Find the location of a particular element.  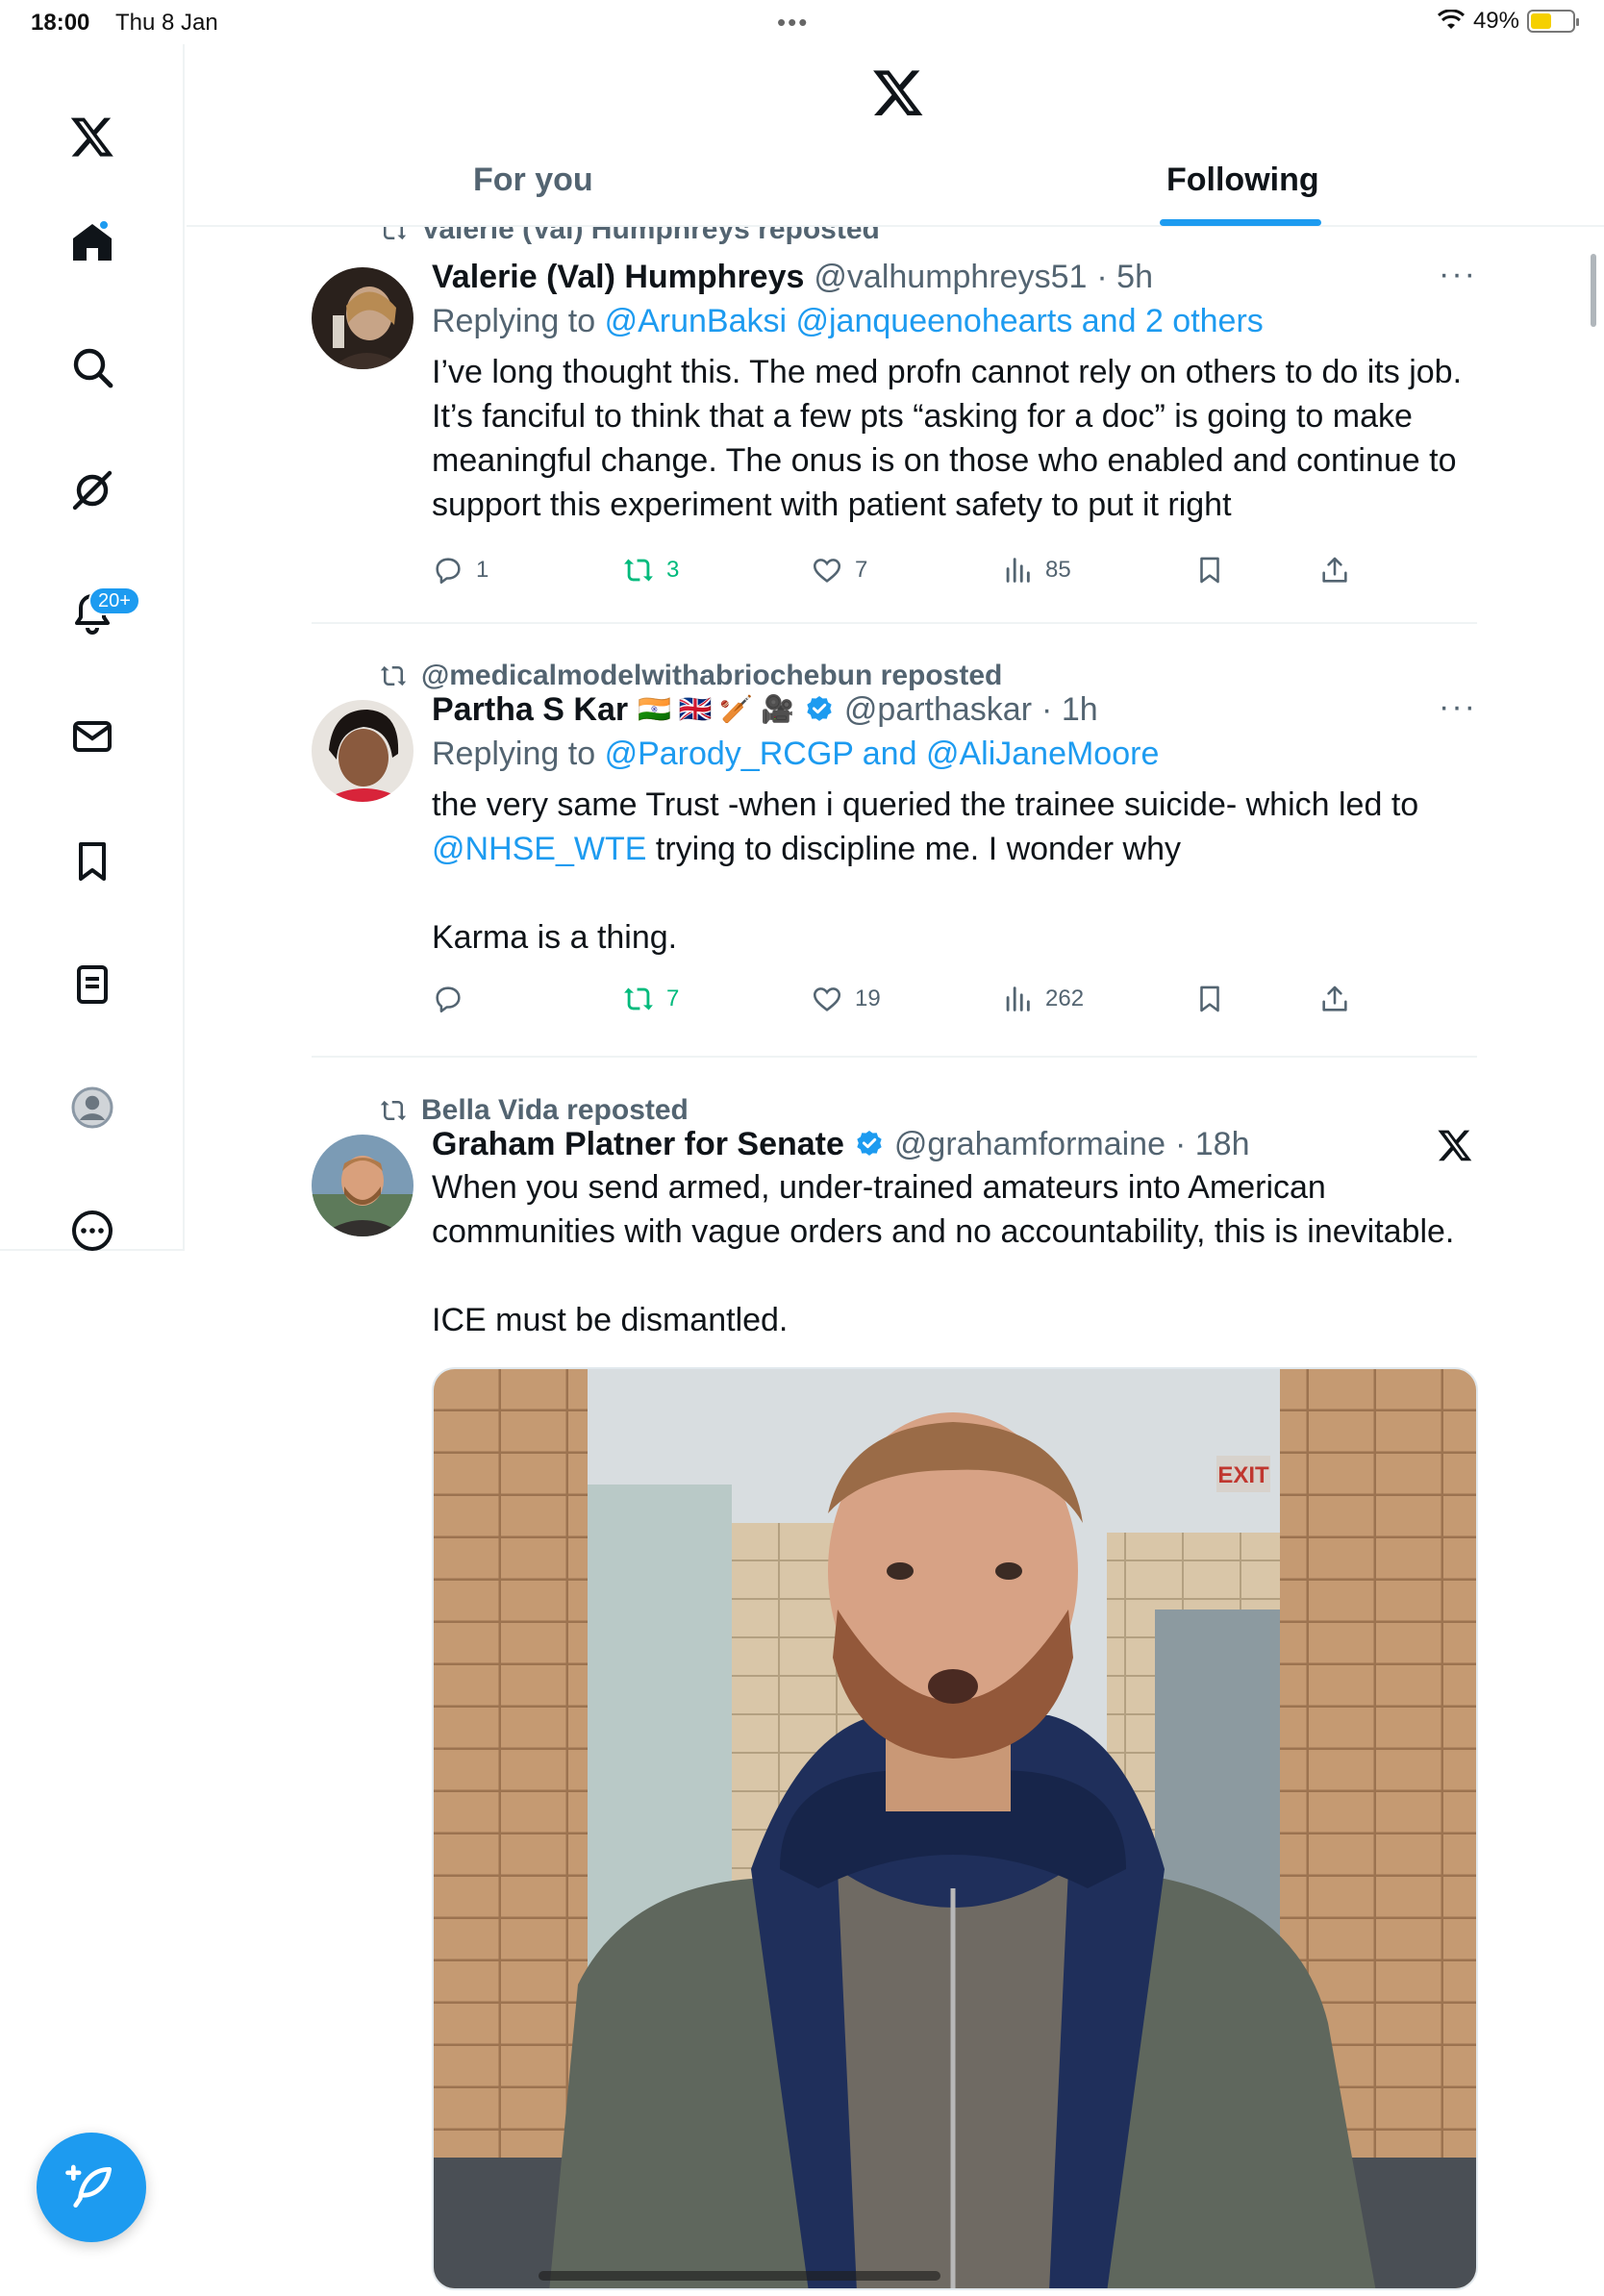

replying-to-mentions: @Parody_RCGP and @AliJaneMoore is located at coordinates (882, 754).